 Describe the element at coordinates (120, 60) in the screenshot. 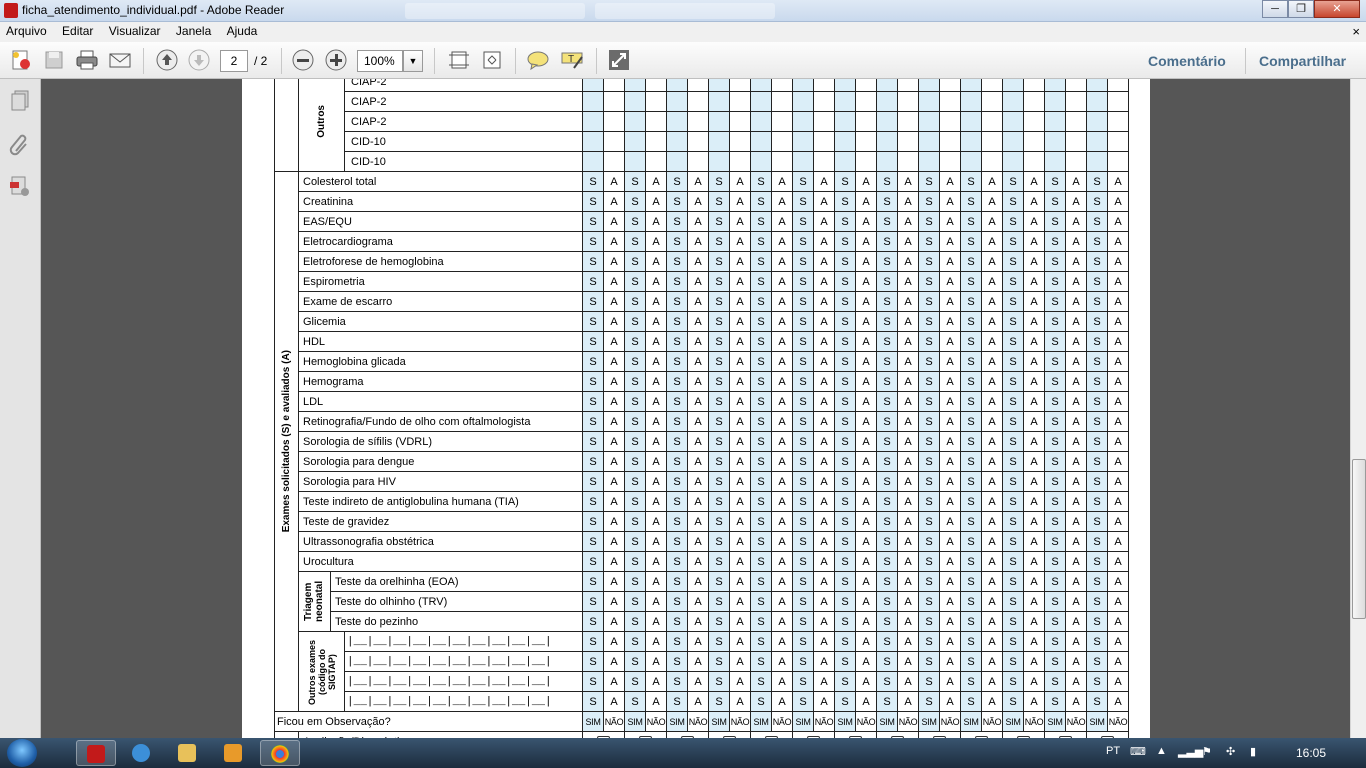

I see `email-button` at that location.